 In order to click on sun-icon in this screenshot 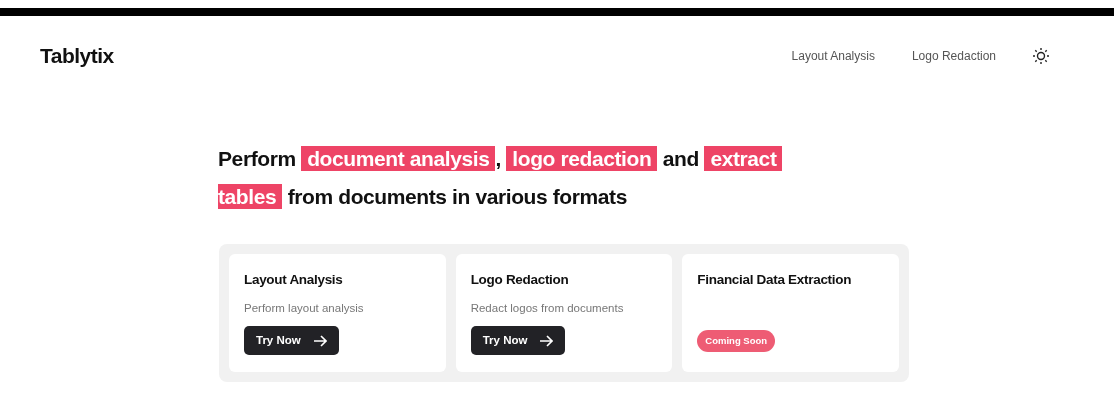, I will do `click(1041, 55)`.